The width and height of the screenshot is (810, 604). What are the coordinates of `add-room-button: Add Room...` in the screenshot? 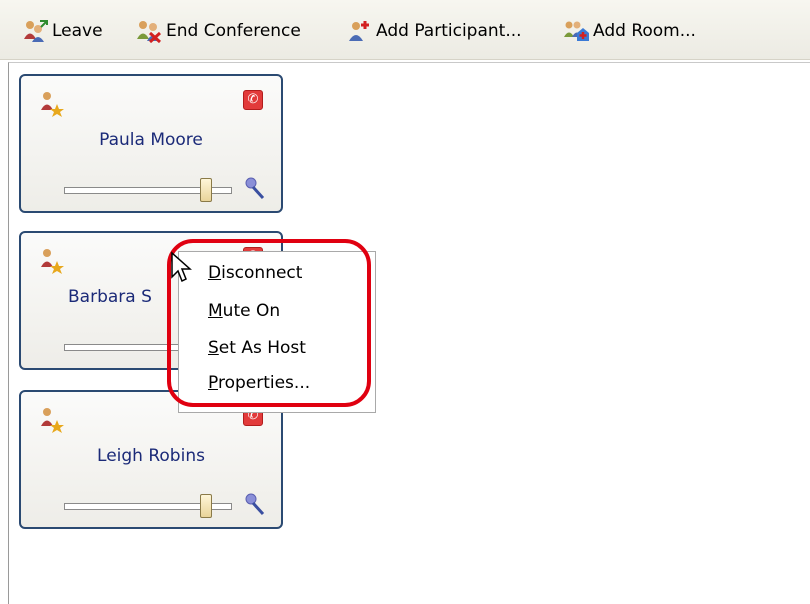 It's located at (629, 31).